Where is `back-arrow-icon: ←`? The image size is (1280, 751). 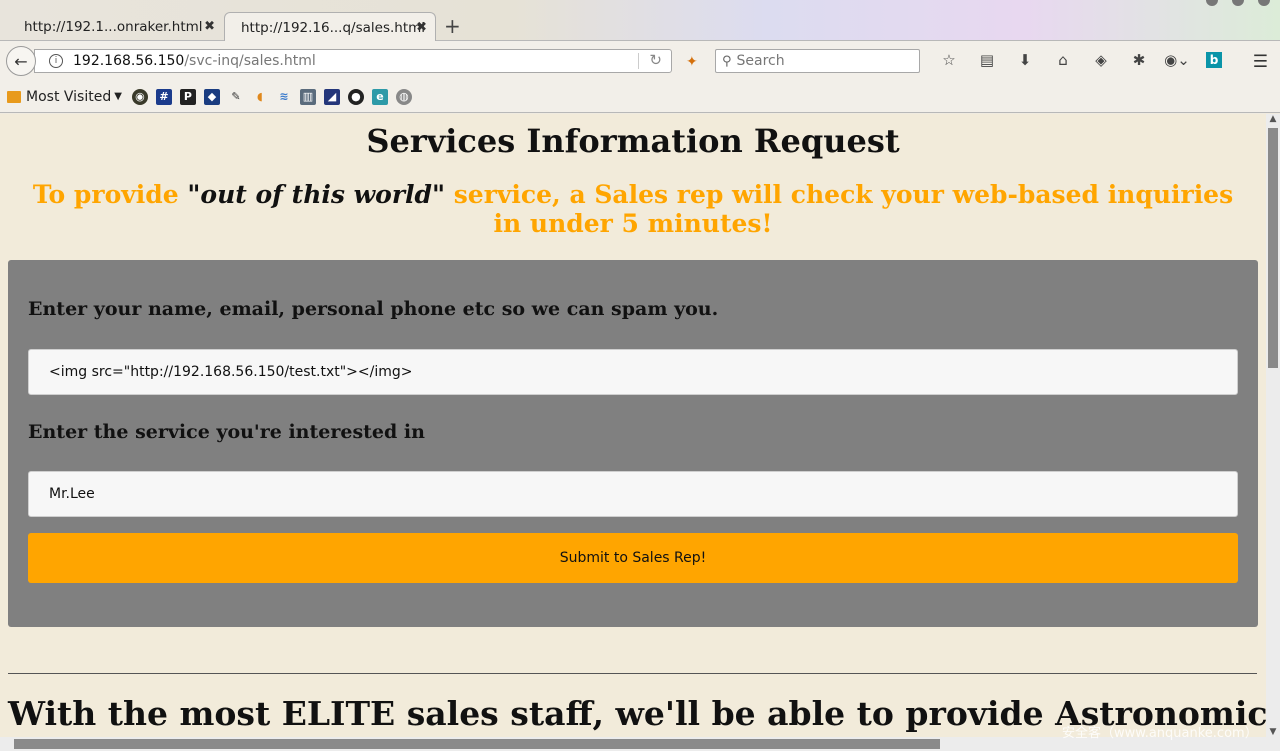 back-arrow-icon: ← is located at coordinates (21, 61).